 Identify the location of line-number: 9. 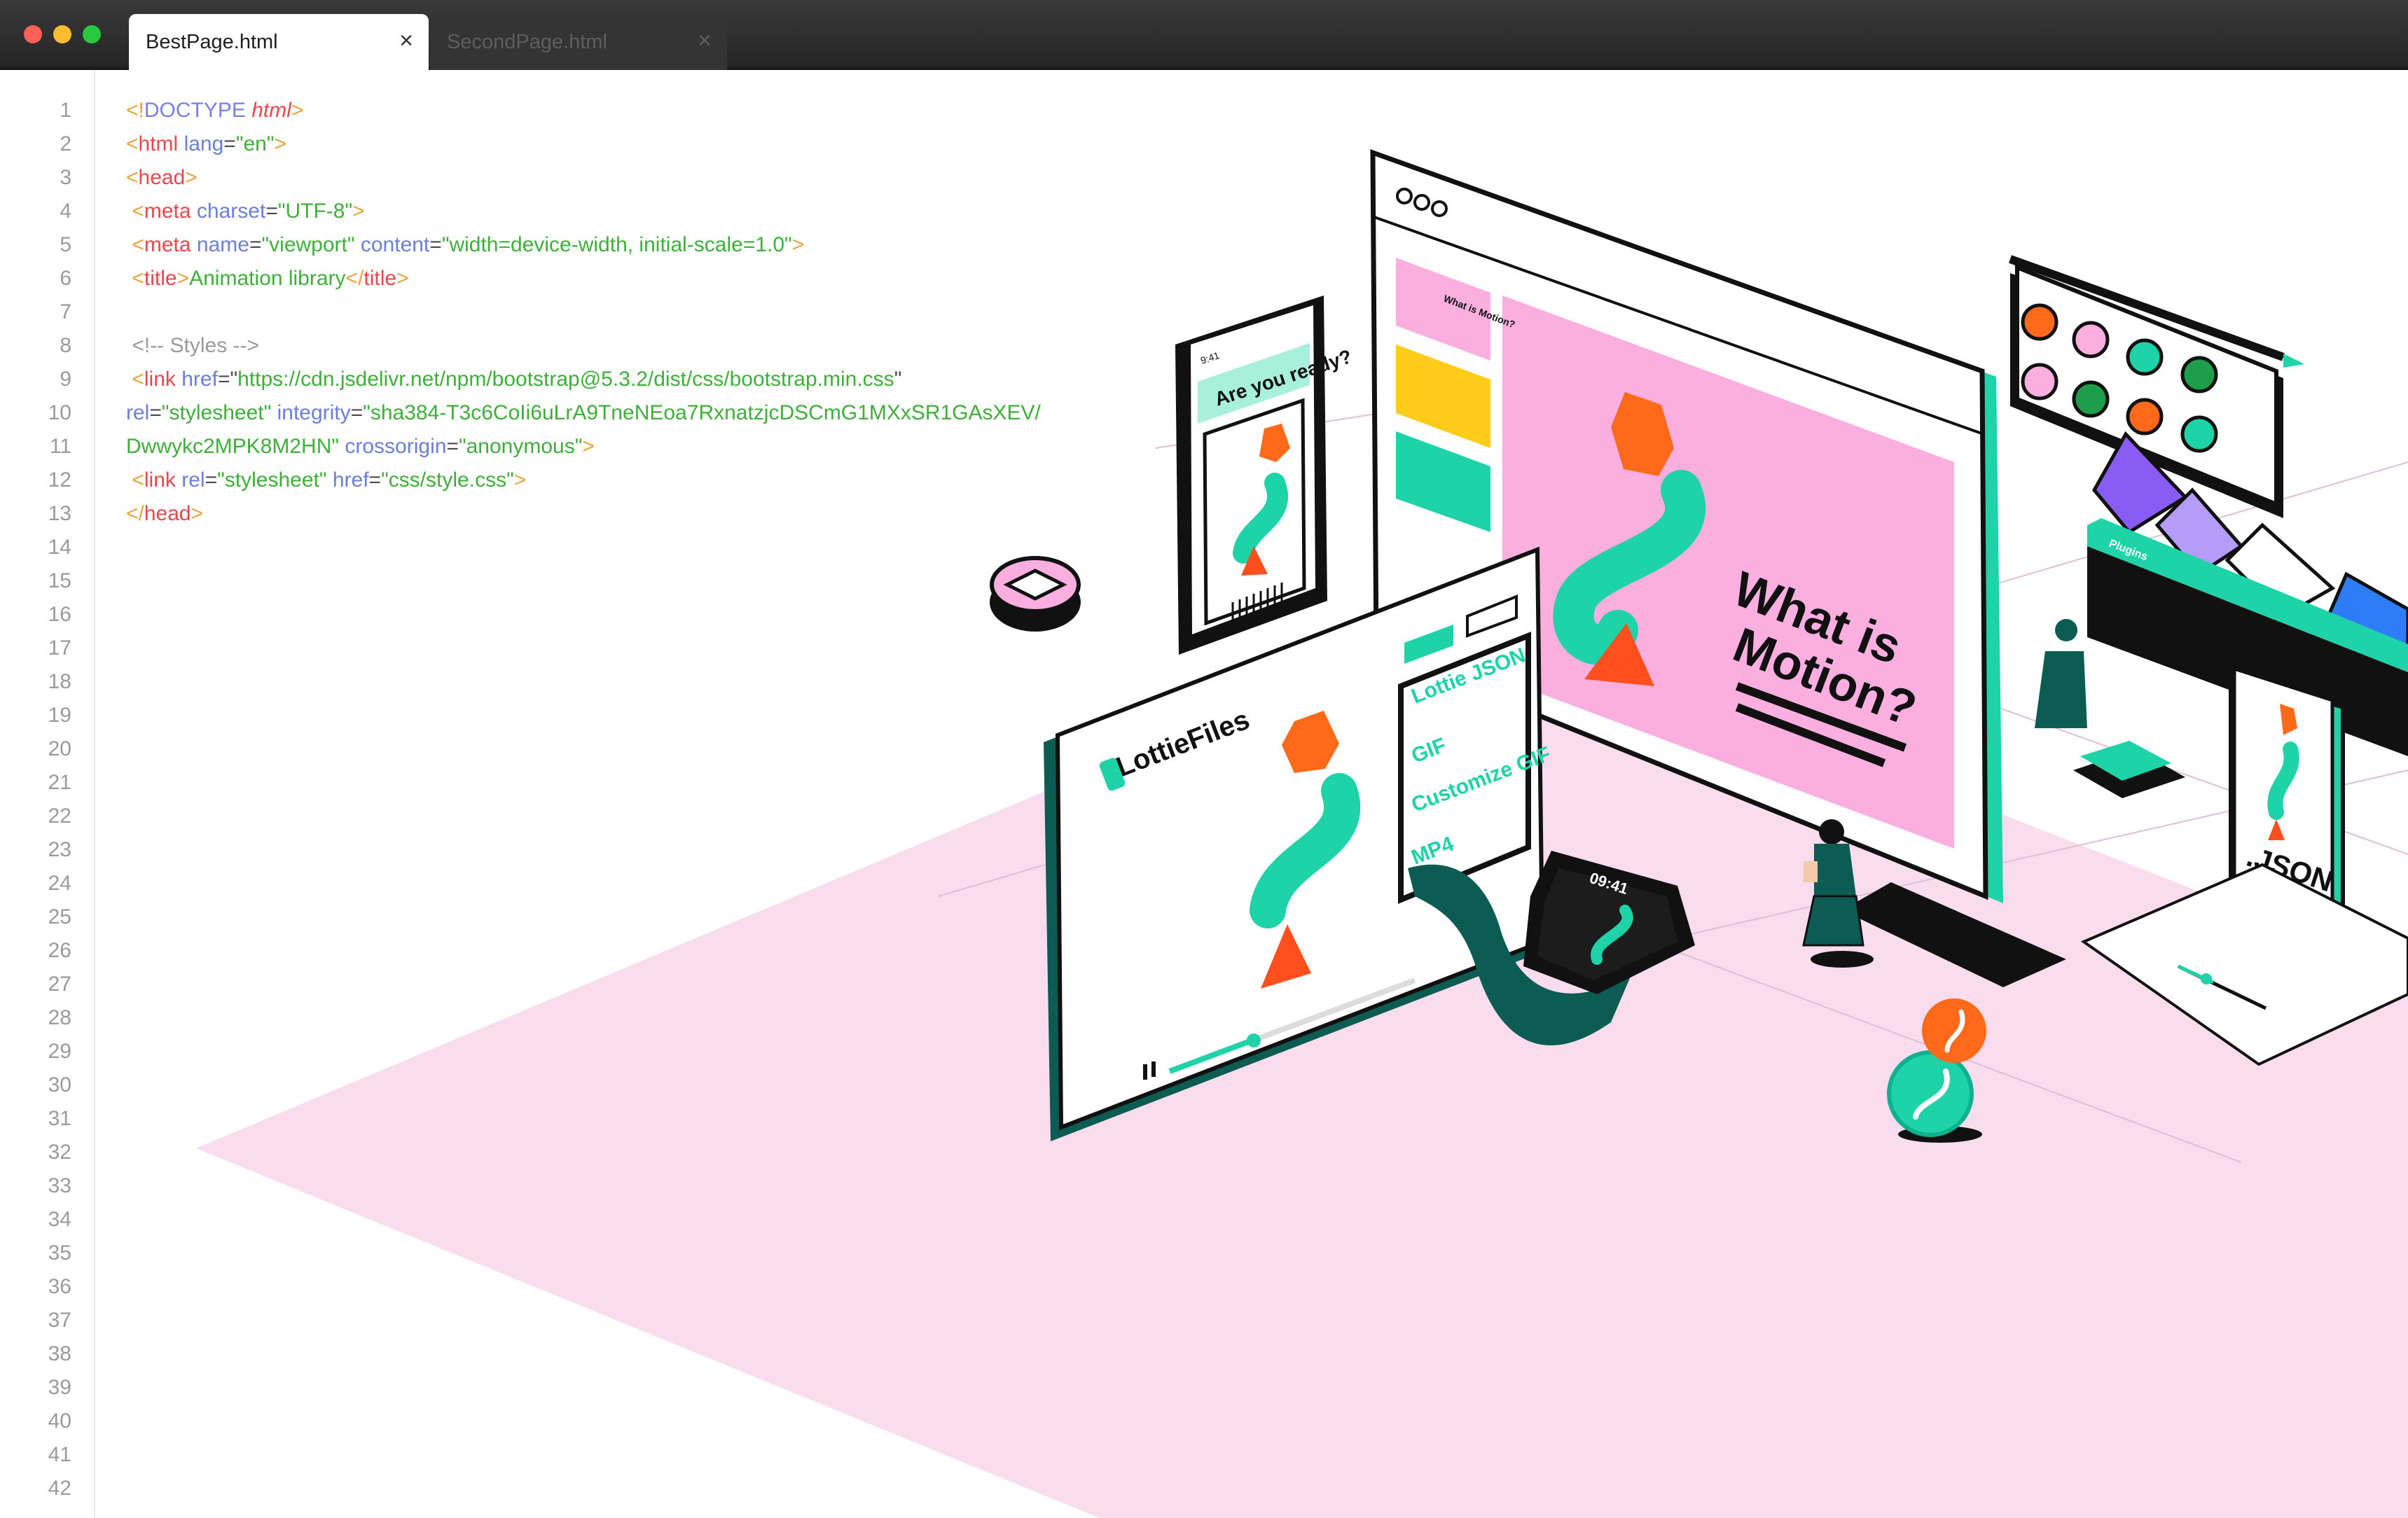
(65, 379).